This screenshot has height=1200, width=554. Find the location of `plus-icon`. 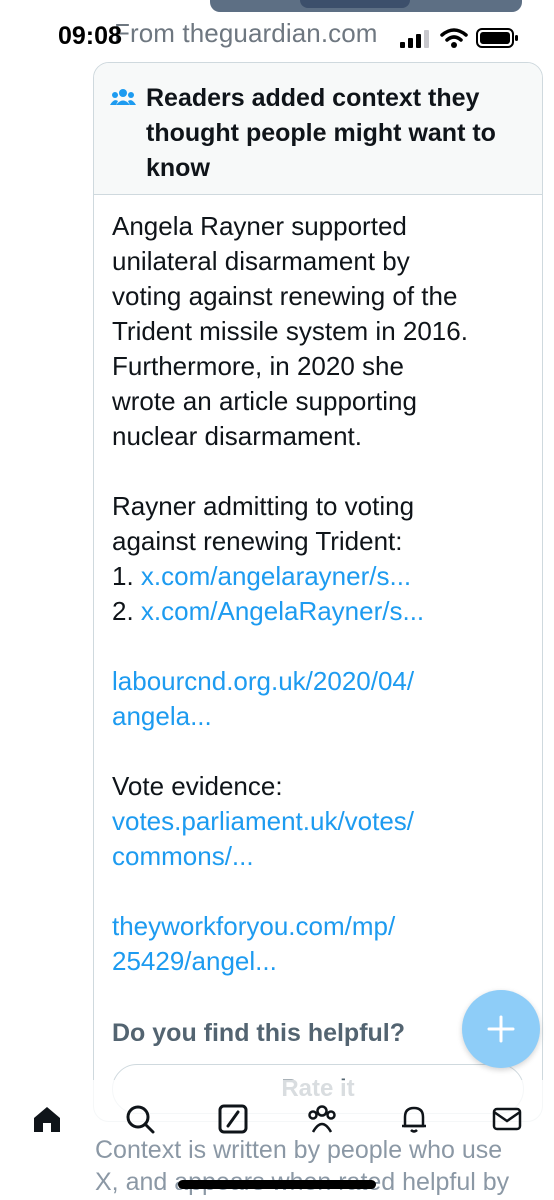

plus-icon is located at coordinates (501, 1029).